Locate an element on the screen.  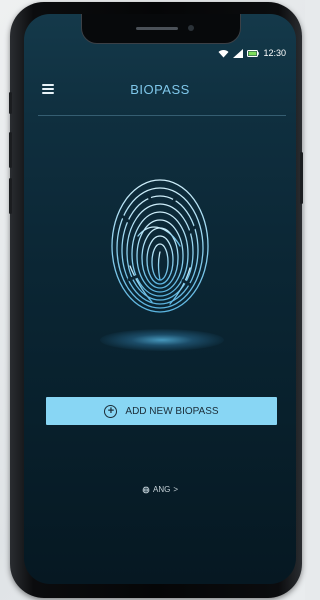
signal-icon is located at coordinates (238, 53).